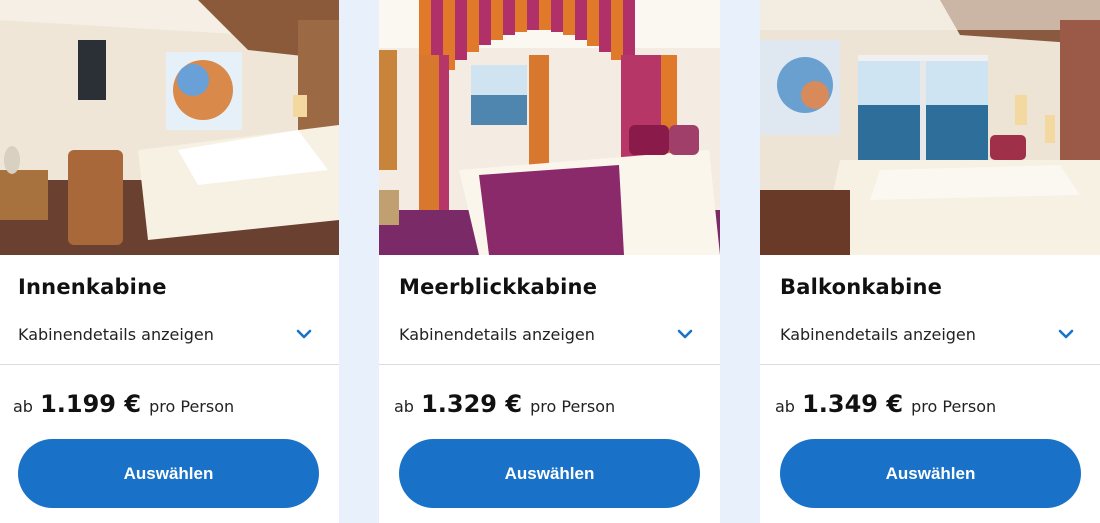  Describe the element at coordinates (92, 287) in the screenshot. I see `cabin-title: Innenkabine` at that location.